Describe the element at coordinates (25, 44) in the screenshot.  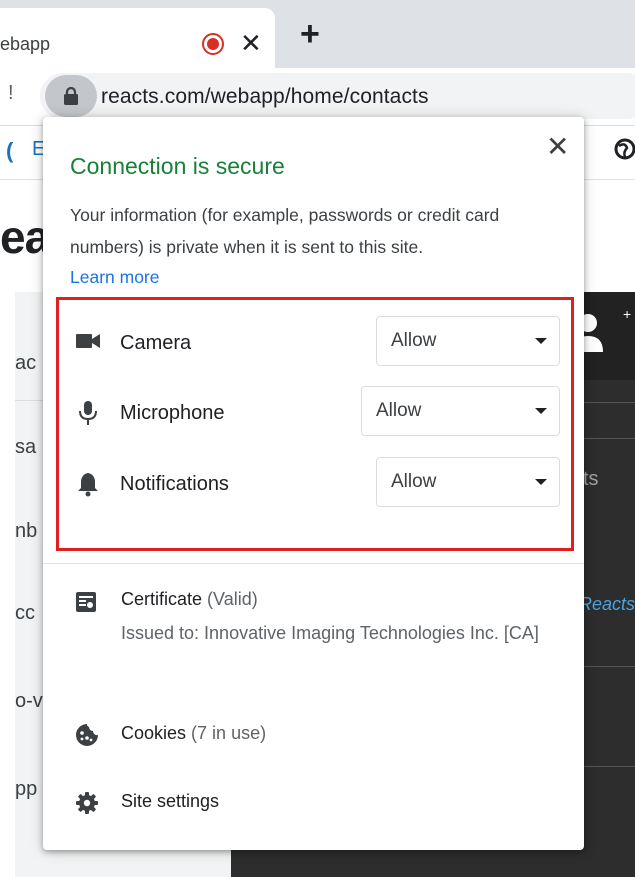
I see `tab-title: ebapp` at that location.